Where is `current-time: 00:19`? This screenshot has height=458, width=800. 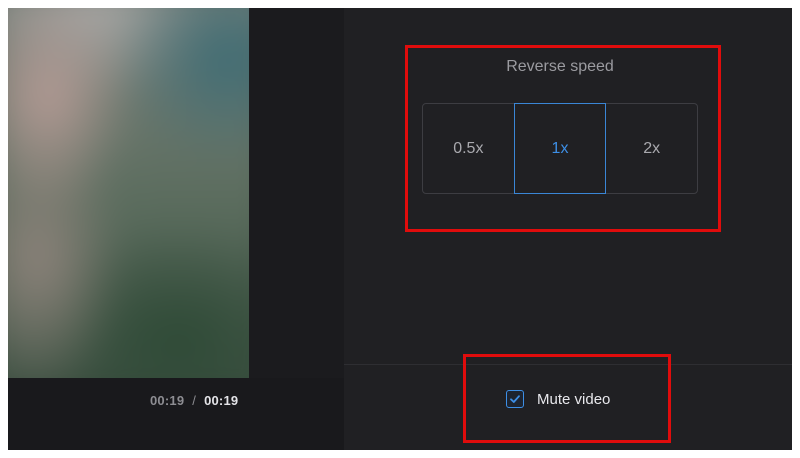 current-time: 00:19 is located at coordinates (167, 400).